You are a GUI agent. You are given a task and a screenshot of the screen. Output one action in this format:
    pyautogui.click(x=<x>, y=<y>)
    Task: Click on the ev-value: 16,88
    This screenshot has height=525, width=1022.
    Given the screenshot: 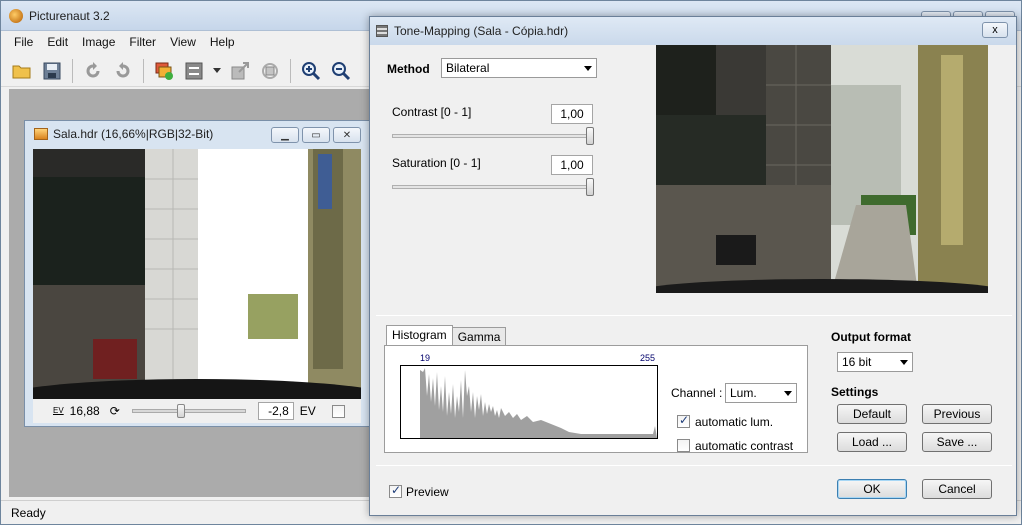 What is the action you would take?
    pyautogui.click(x=84, y=411)
    